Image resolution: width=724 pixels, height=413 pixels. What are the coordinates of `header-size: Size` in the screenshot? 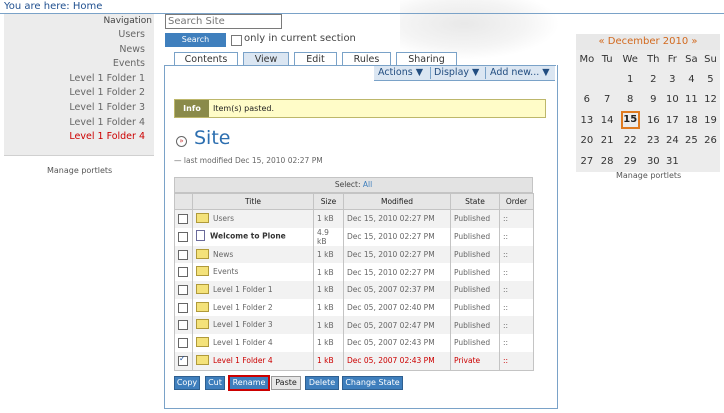 It's located at (328, 201).